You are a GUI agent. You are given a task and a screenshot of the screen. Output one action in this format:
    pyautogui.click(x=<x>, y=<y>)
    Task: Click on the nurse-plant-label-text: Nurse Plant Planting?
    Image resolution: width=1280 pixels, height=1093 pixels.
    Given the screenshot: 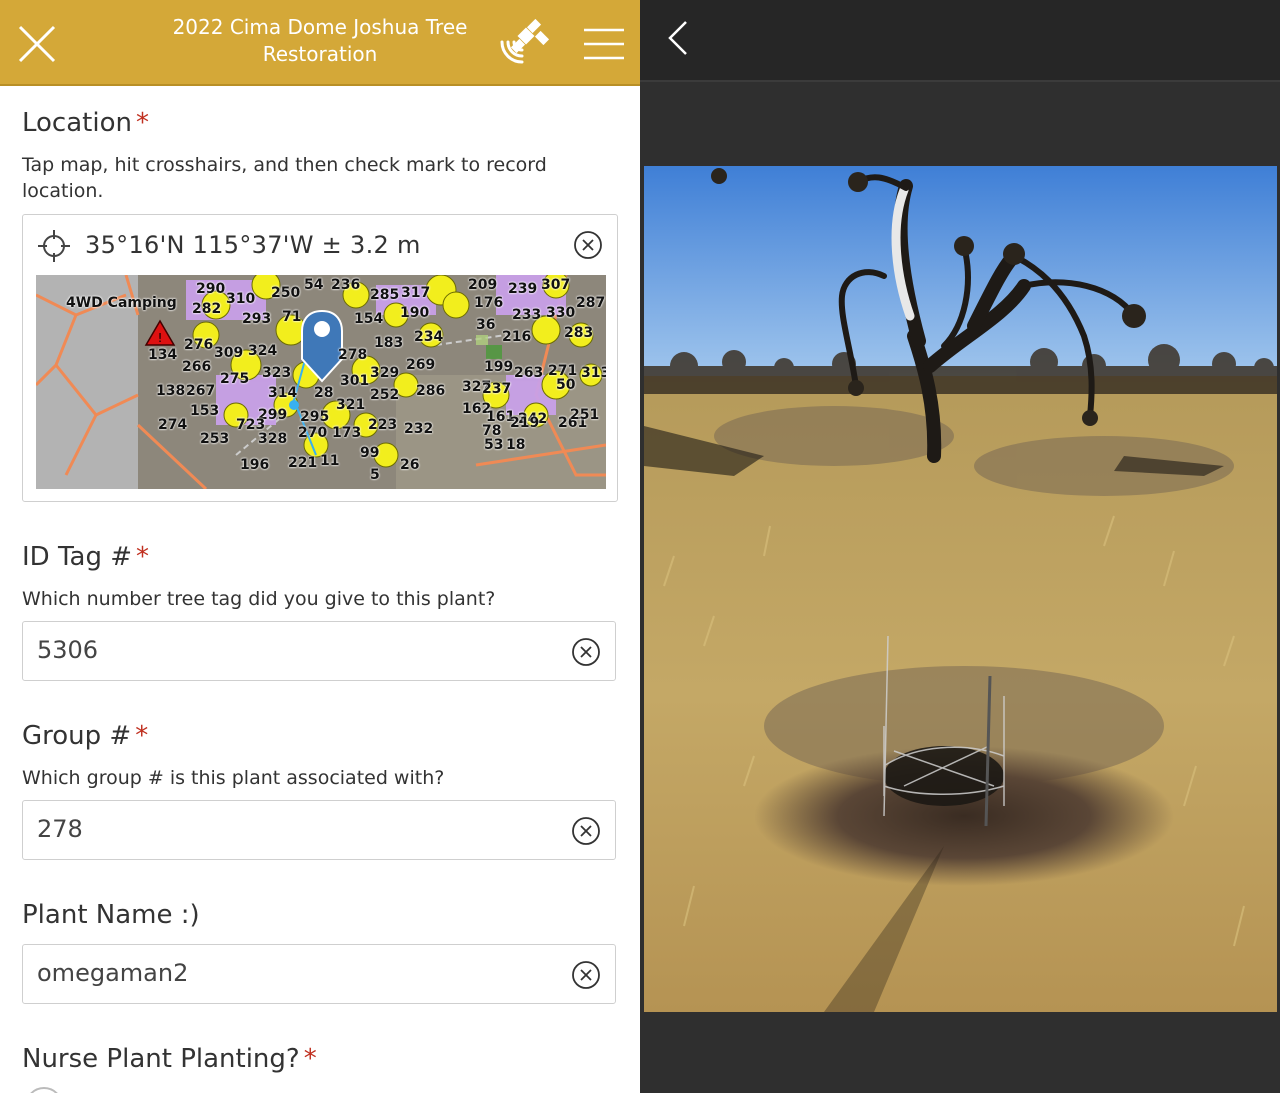 What is the action you would take?
    pyautogui.click(x=161, y=1059)
    